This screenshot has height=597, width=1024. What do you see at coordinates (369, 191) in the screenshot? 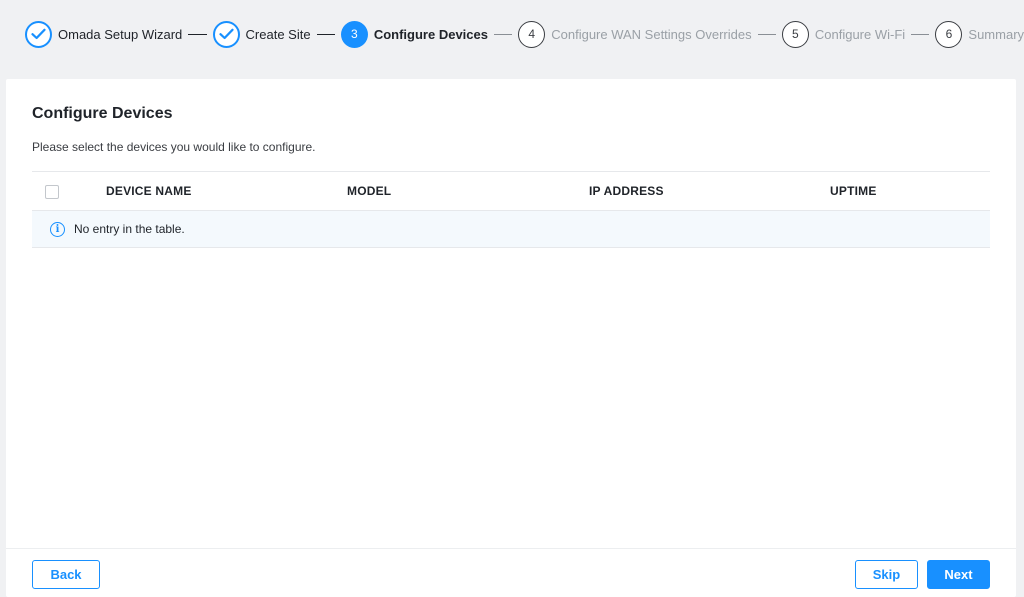
I see `column-model: MODEL` at bounding box center [369, 191].